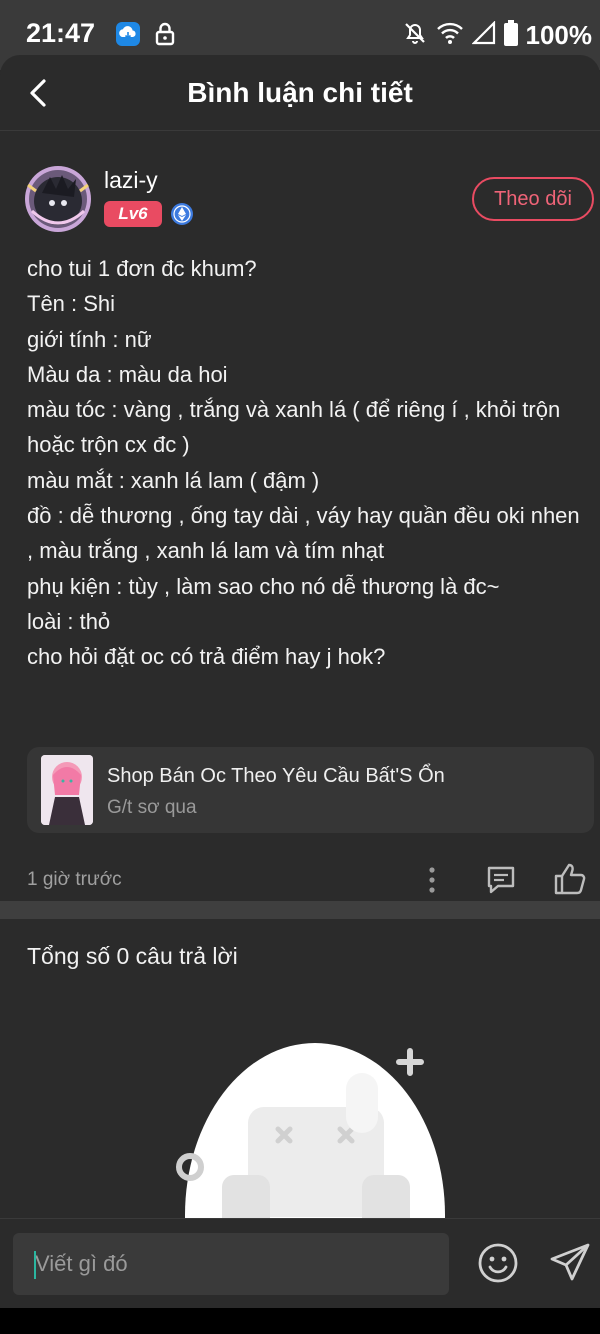 This screenshot has height=1334, width=600. I want to click on header: Bình luận chi tiết, so click(300, 93).